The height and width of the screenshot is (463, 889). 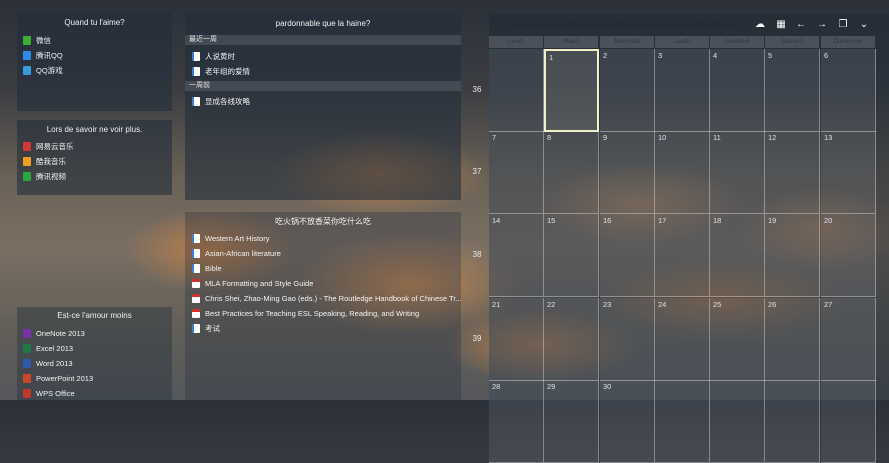 What do you see at coordinates (571, 339) in the screenshot?
I see `calendar-day: 22` at bounding box center [571, 339].